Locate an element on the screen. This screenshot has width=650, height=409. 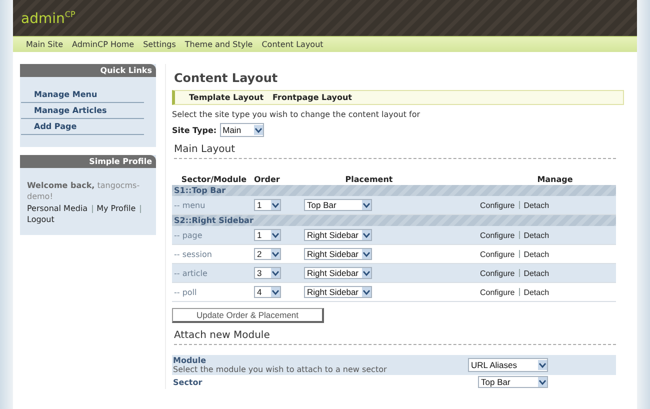
subtab-link: Template Layout is located at coordinates (226, 97).